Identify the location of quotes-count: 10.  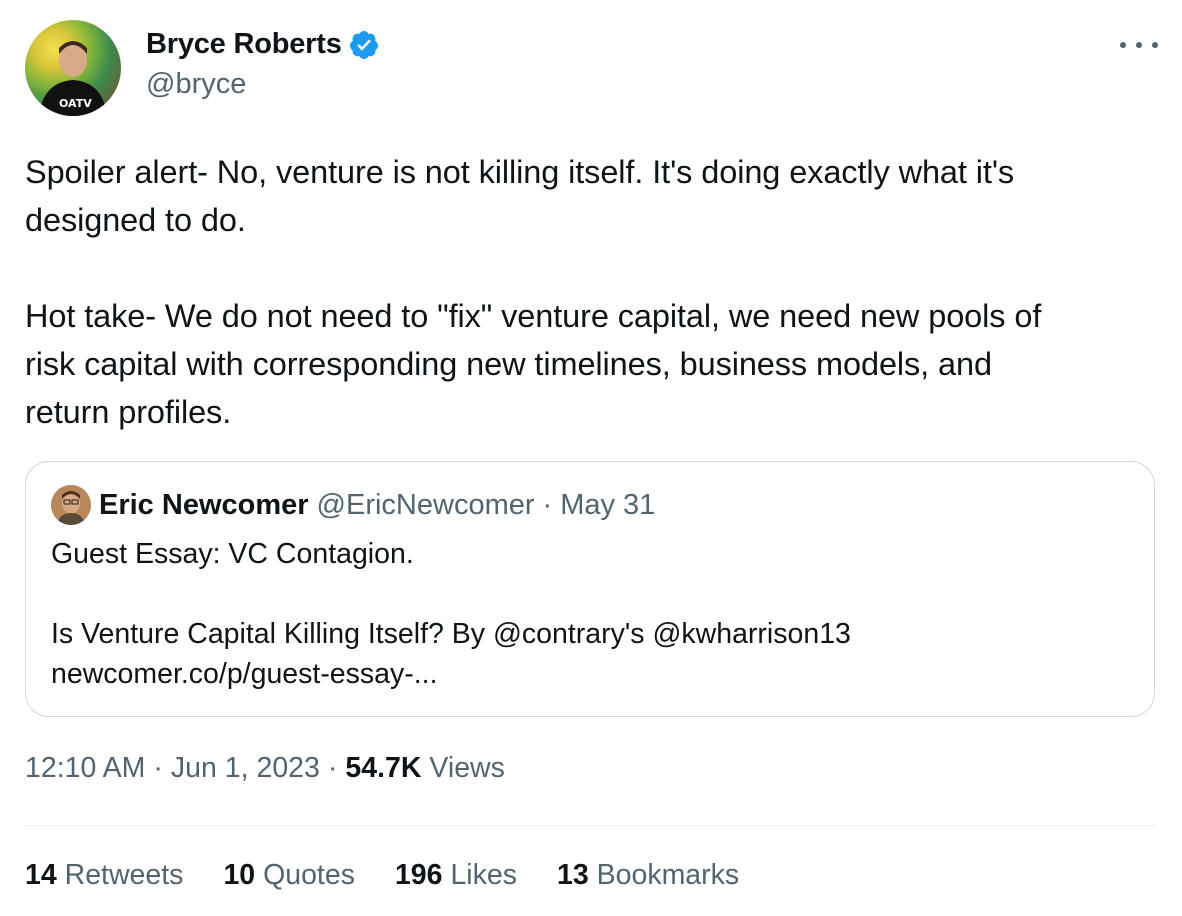
(239, 875).